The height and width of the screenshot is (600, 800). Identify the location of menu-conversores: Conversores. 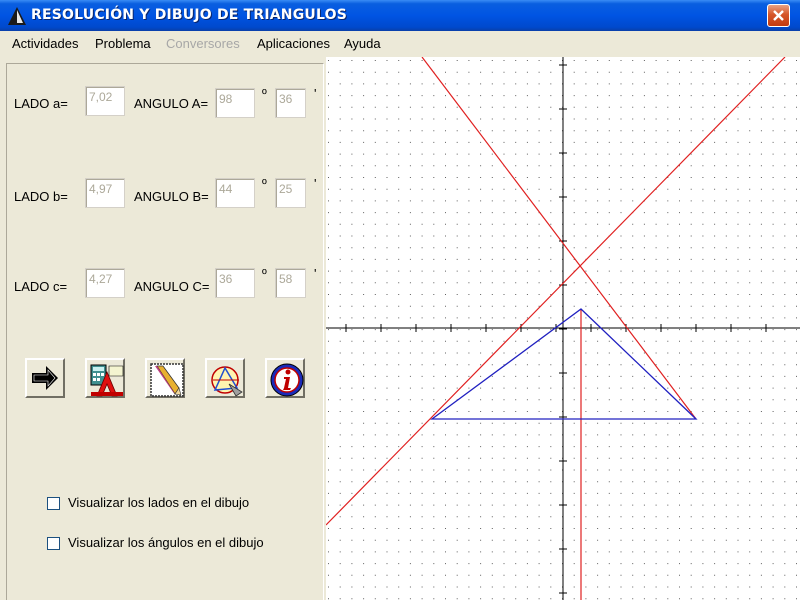
(203, 43).